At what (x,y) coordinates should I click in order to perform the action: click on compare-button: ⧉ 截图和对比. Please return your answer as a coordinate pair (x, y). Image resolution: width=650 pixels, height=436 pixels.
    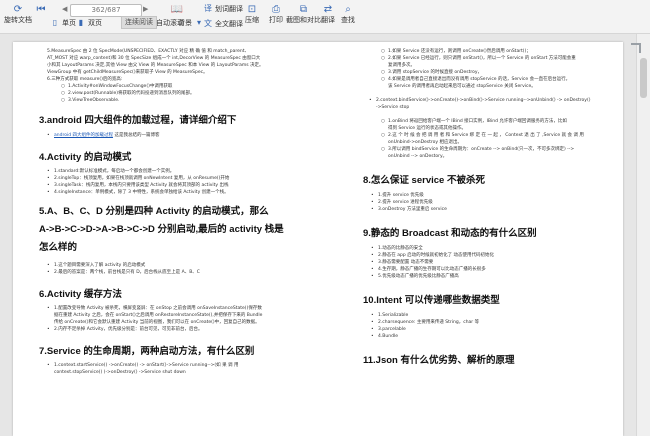
    Looking at the image, I should click on (303, 14).